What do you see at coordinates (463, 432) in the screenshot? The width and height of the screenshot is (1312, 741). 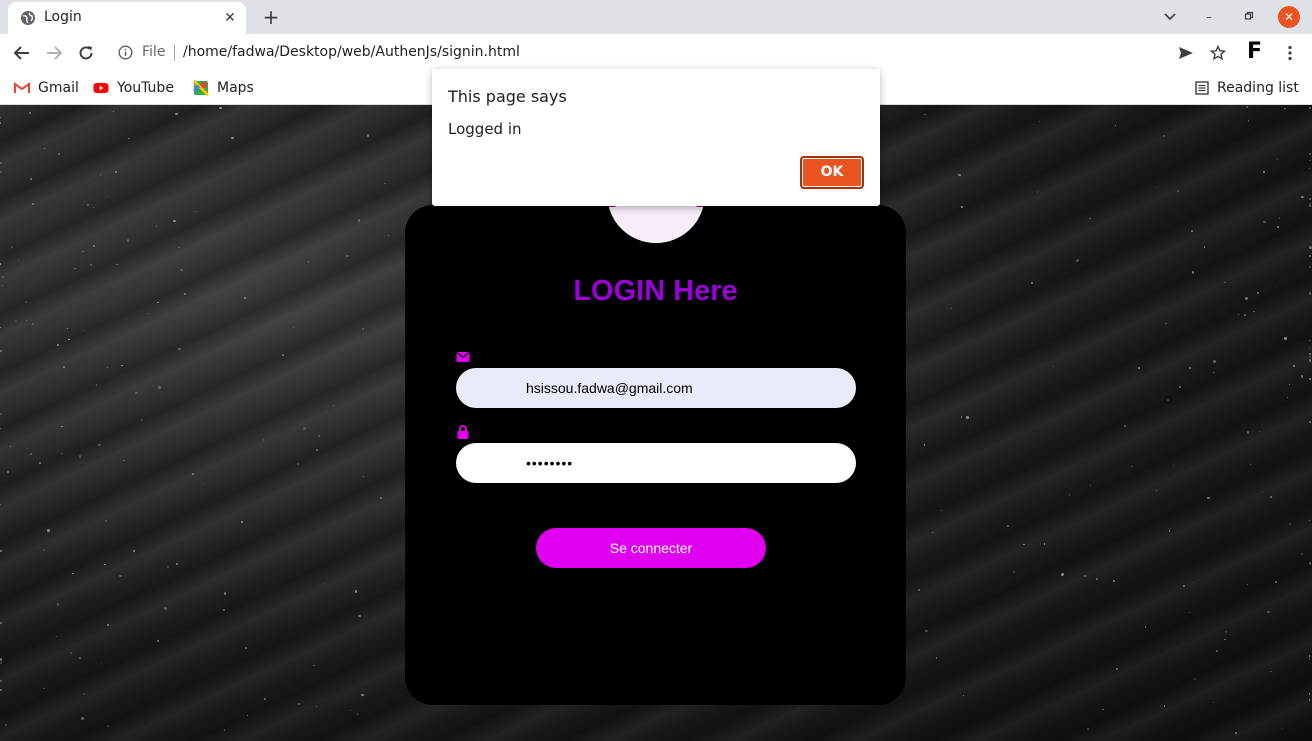 I see `lock-icon` at bounding box center [463, 432].